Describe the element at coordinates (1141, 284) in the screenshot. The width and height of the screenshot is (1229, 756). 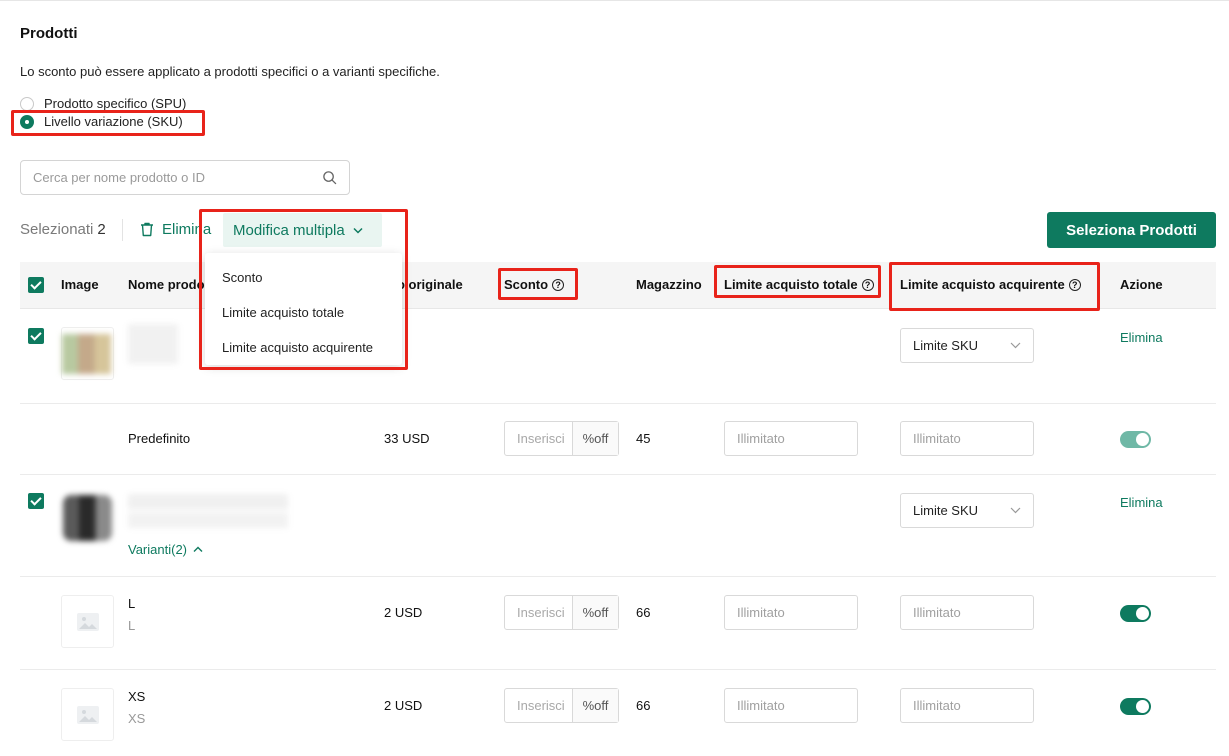
I see `header-action: Azione` at that location.